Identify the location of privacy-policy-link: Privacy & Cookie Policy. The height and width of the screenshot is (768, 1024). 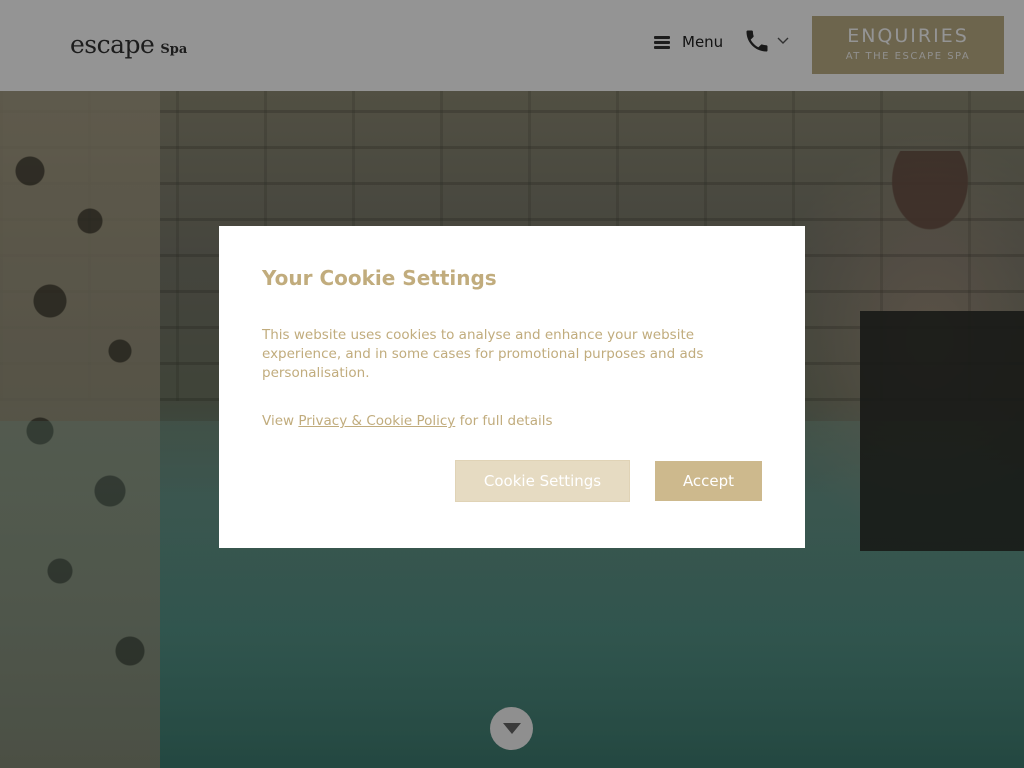
(376, 421).